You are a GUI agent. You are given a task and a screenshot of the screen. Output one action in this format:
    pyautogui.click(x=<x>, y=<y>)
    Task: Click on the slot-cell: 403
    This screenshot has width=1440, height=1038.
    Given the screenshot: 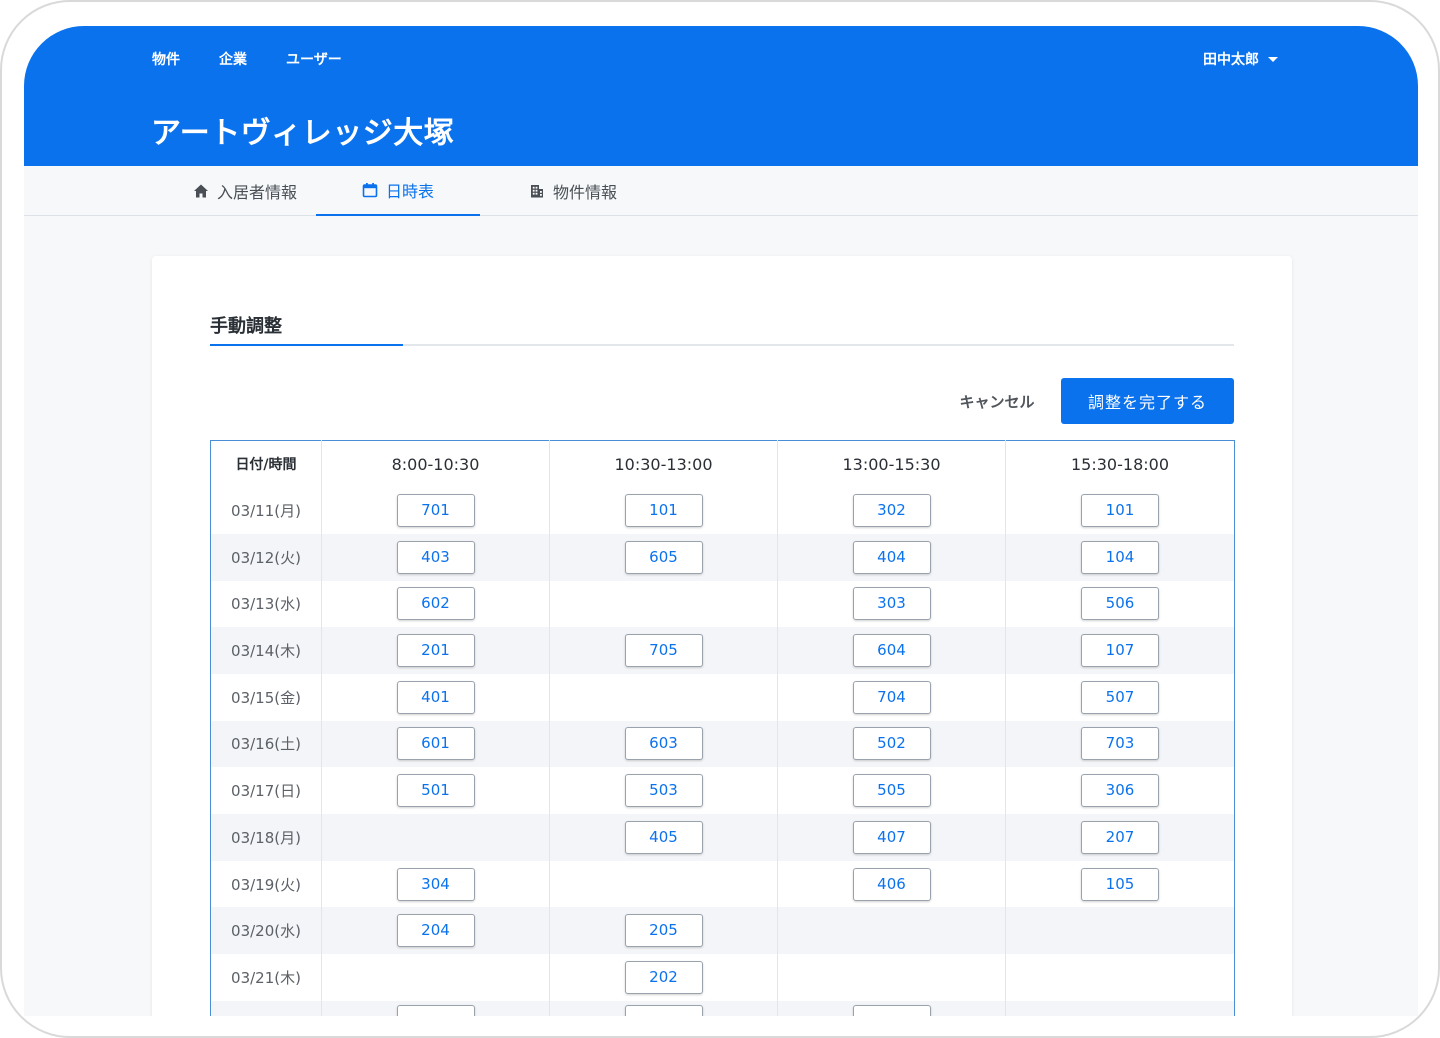 What is the action you would take?
    pyautogui.click(x=435, y=557)
    